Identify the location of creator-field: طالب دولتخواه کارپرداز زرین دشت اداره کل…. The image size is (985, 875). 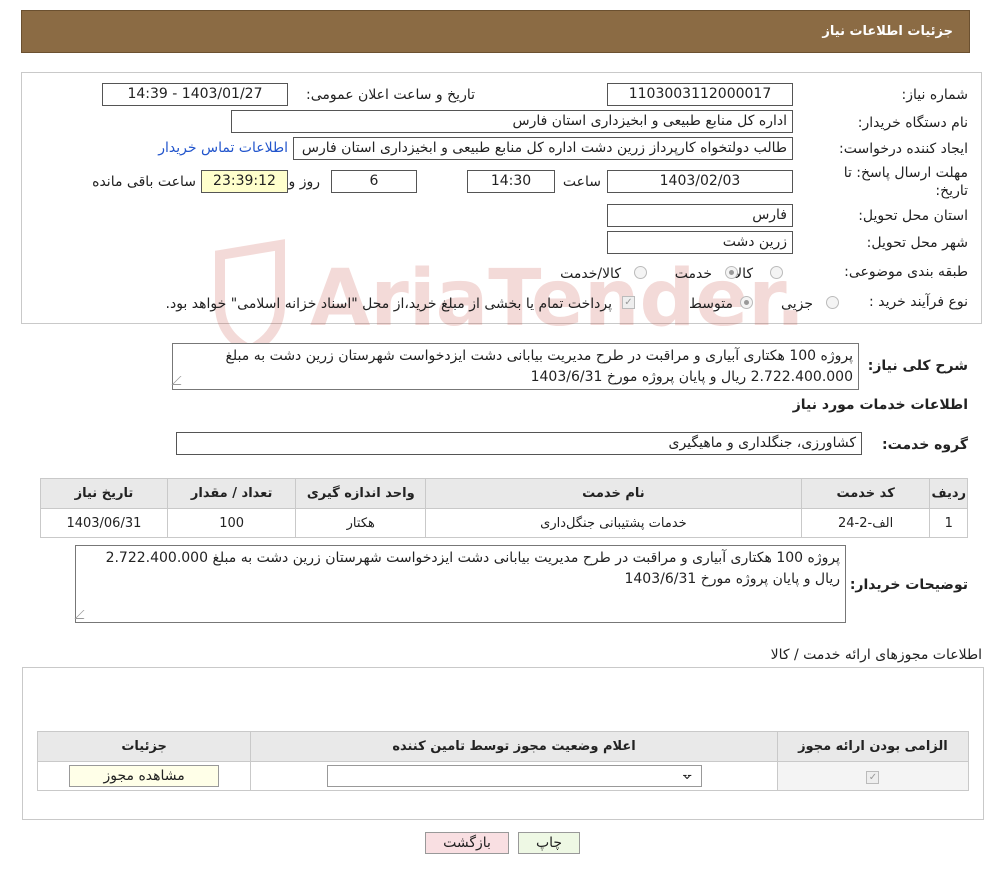
(543, 148).